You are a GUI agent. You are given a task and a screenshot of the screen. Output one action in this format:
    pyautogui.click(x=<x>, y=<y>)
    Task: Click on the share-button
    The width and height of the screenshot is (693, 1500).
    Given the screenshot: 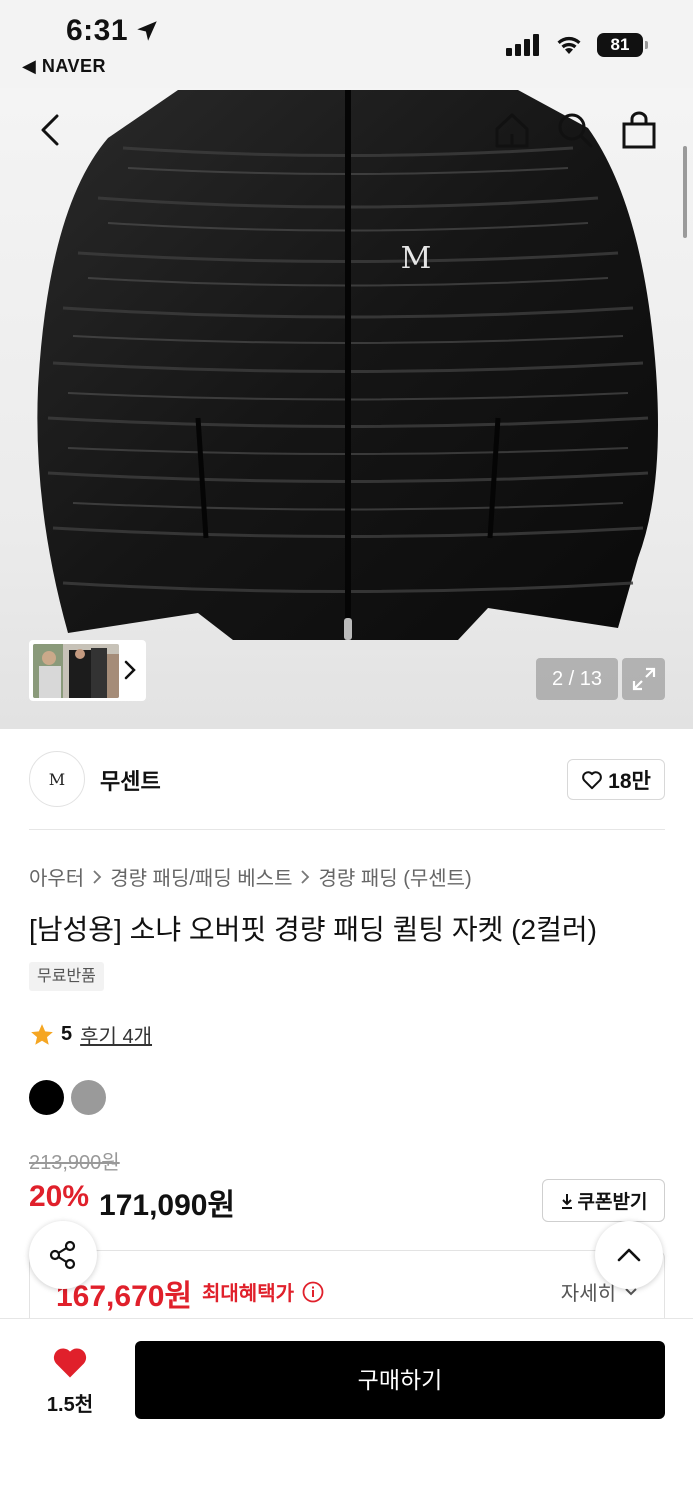 What is the action you would take?
    pyautogui.click(x=63, y=1255)
    